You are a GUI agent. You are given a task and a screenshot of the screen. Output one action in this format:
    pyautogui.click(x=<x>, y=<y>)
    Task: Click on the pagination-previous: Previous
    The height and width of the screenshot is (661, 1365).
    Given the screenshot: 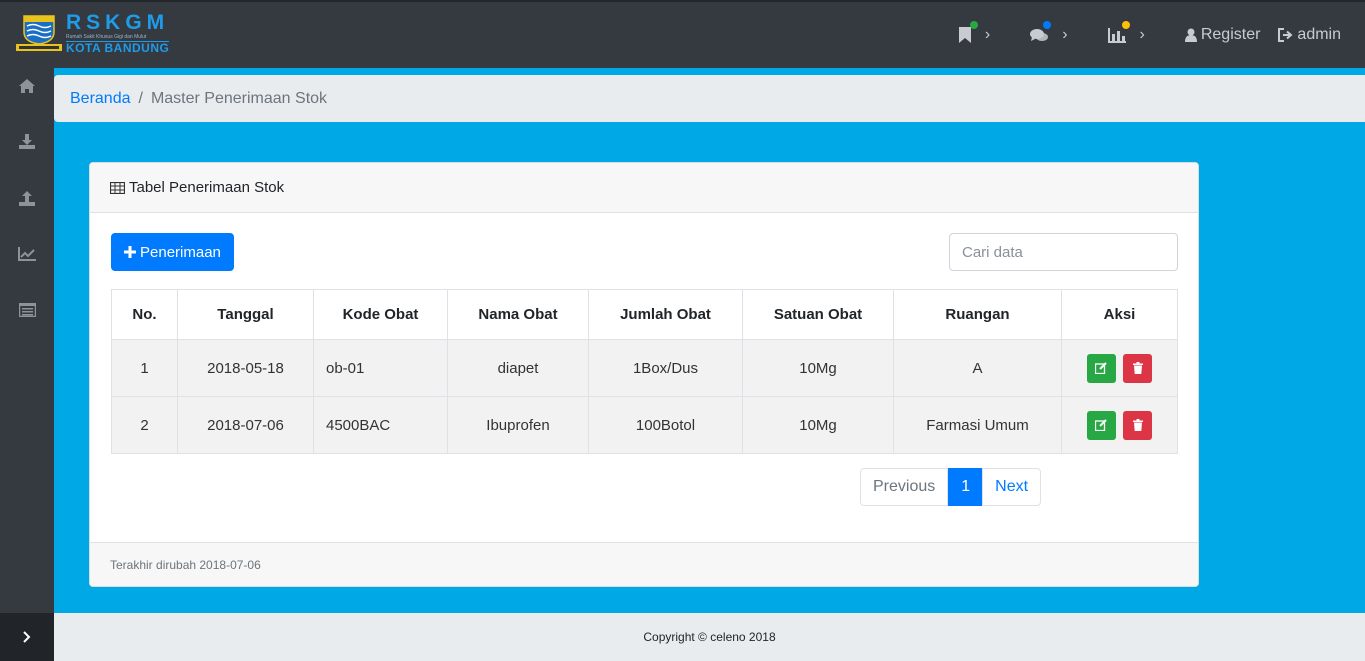 What is the action you would take?
    pyautogui.click(x=904, y=487)
    